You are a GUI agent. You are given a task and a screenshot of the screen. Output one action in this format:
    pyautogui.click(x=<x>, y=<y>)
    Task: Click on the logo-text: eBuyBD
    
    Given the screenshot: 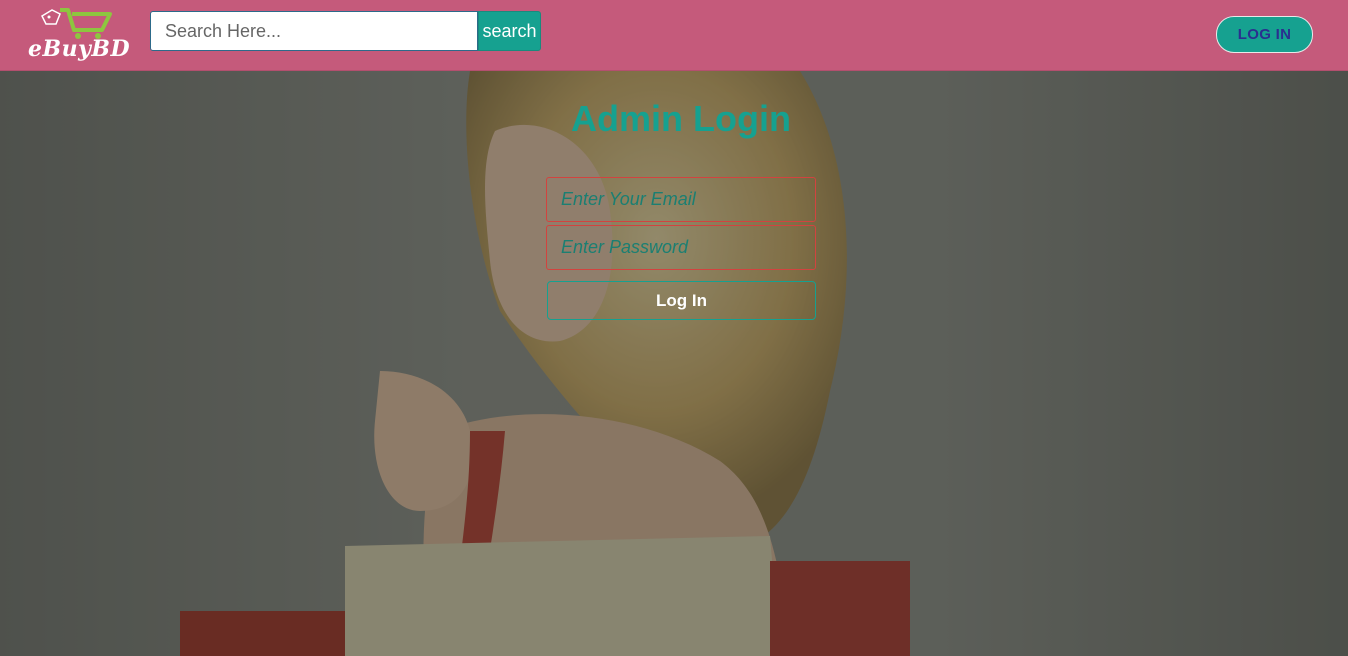 What is the action you would take?
    pyautogui.click(x=79, y=49)
    